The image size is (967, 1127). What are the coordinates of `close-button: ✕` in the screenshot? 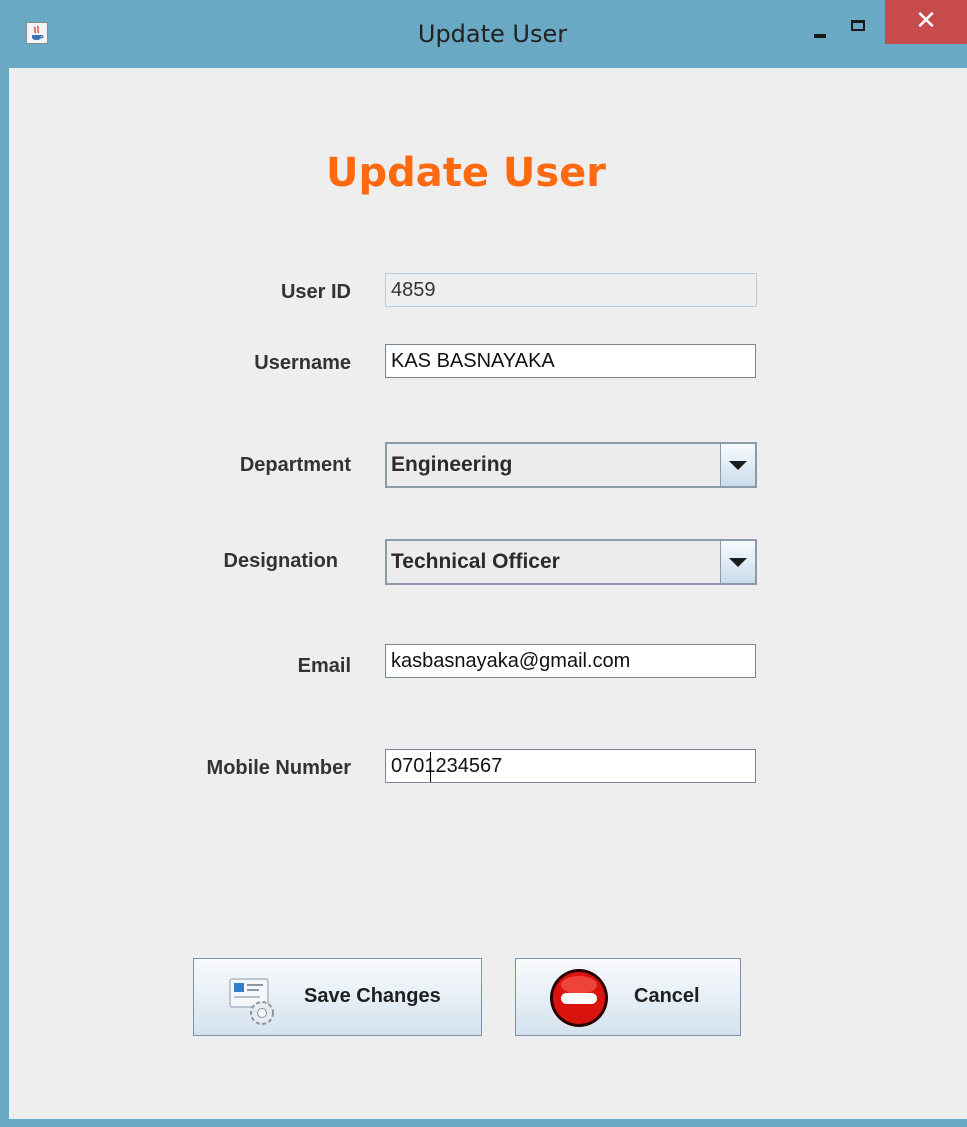 It's located at (926, 22).